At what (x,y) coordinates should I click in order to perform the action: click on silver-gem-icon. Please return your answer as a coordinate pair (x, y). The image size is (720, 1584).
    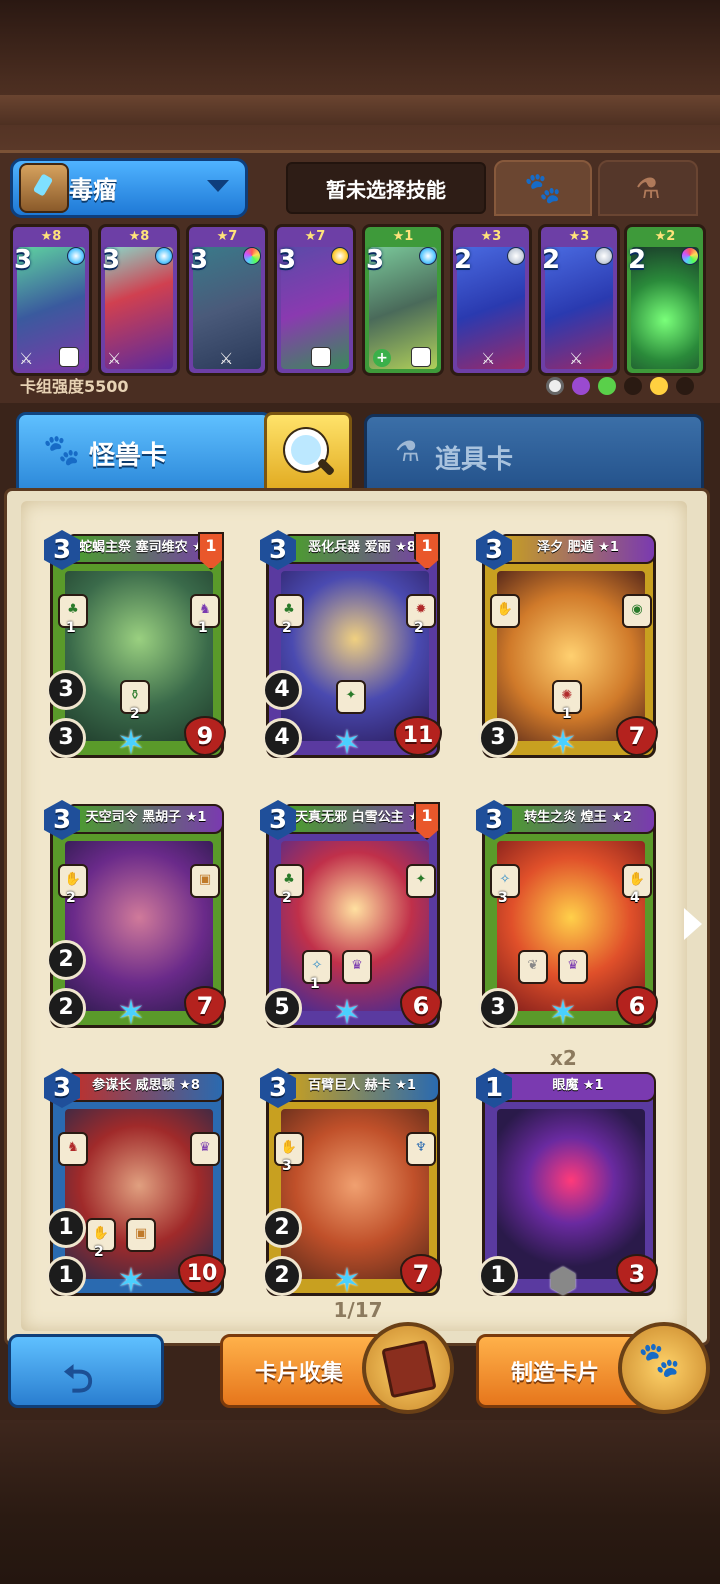
    Looking at the image, I should click on (516, 256).